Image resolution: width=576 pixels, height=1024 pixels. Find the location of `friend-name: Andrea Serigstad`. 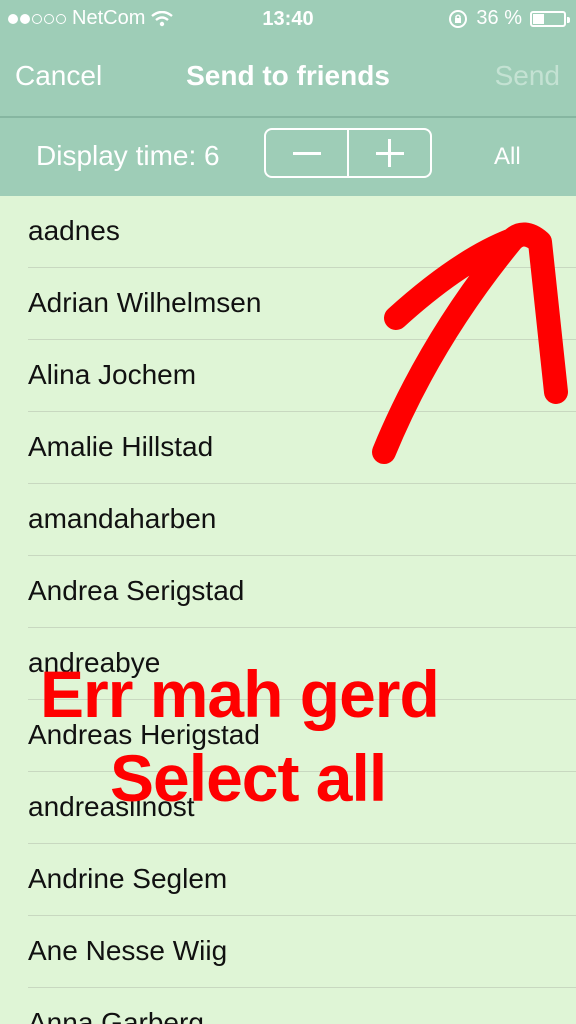

friend-name: Andrea Serigstad is located at coordinates (136, 590).